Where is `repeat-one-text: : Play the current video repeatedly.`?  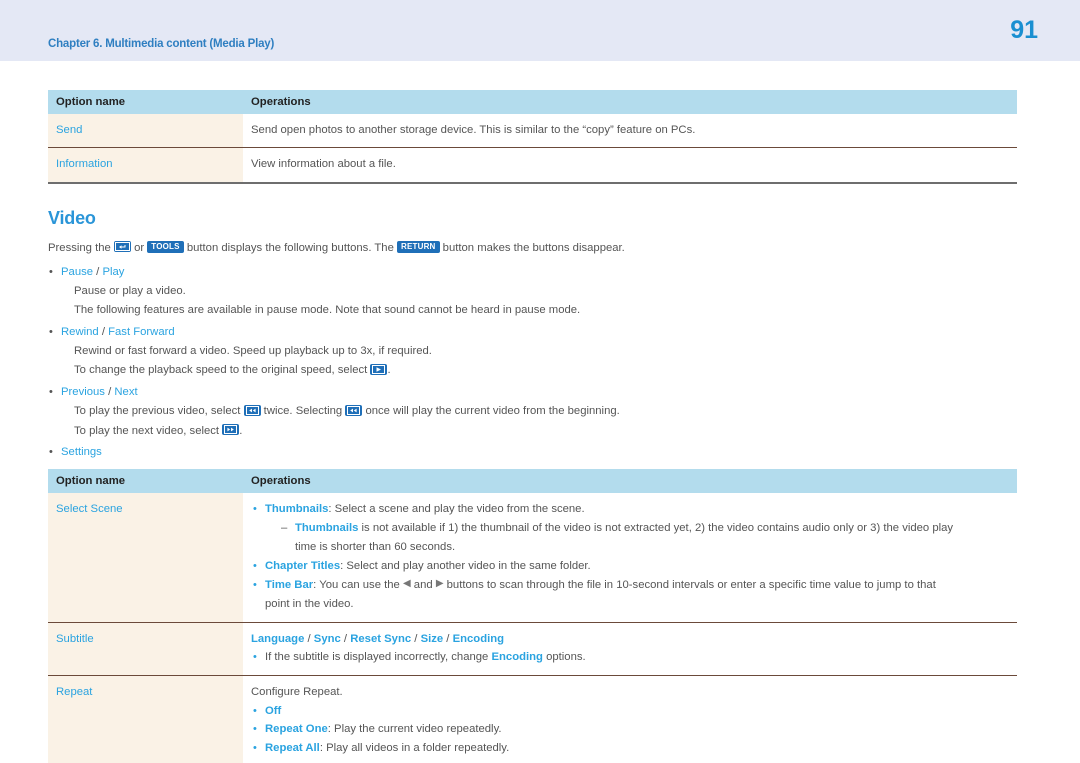 repeat-one-text: : Play the current video repeatedly. is located at coordinates (414, 729).